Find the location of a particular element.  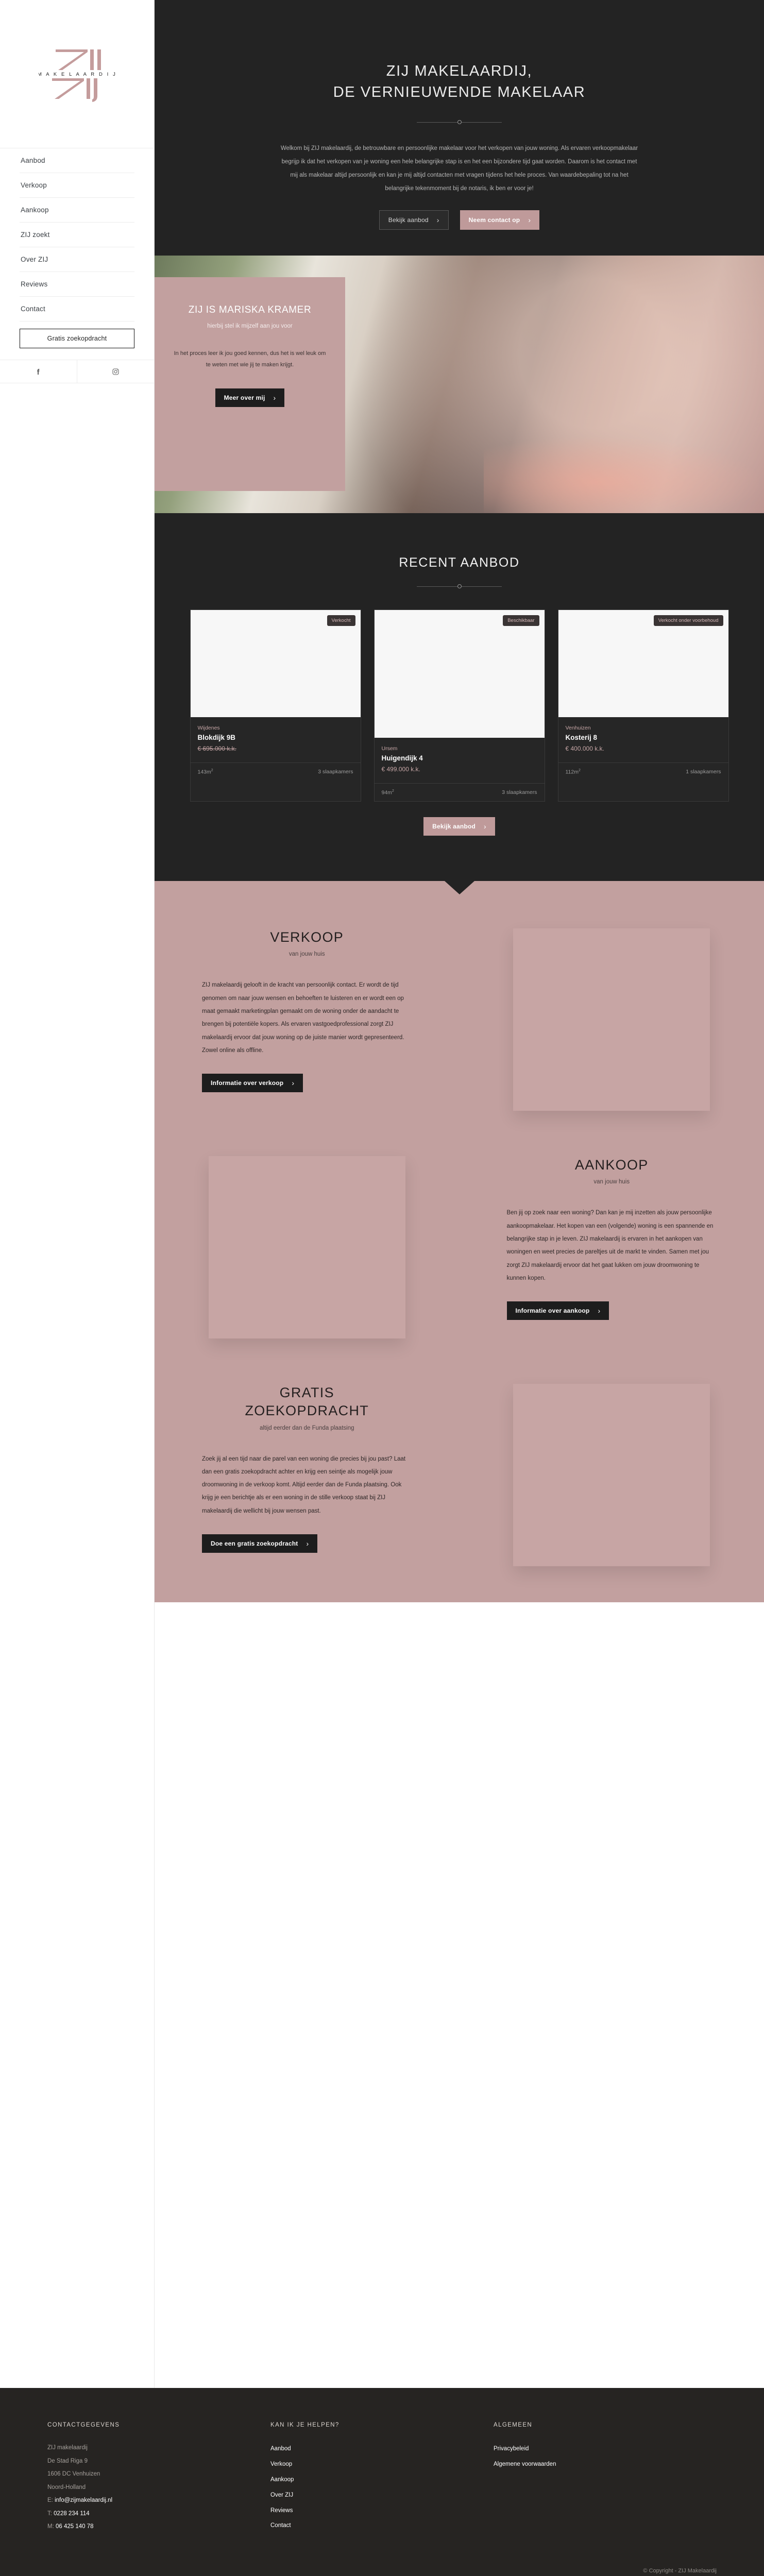

informatie-over-verkoop-label: Informatie over verkoop is located at coordinates (247, 1083).